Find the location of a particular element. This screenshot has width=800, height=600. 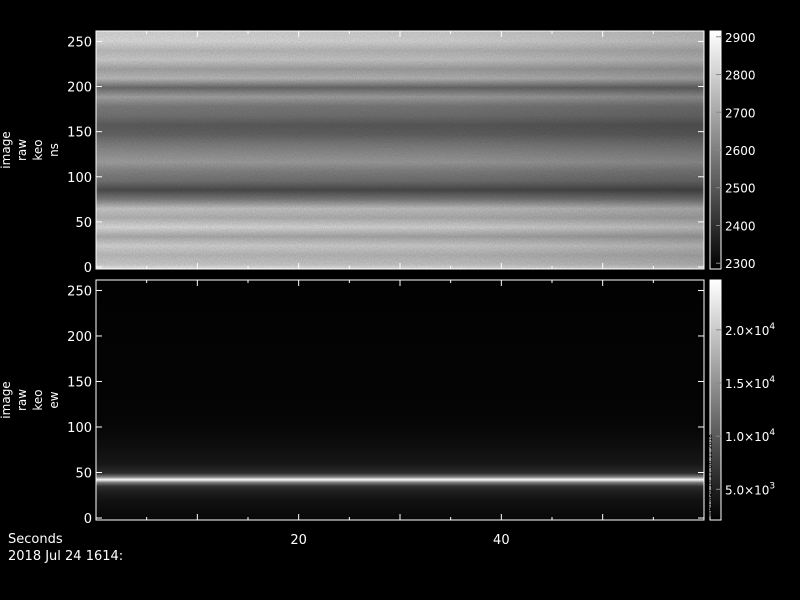

date-line: 2018 Jul 24 1614: is located at coordinates (66, 556).